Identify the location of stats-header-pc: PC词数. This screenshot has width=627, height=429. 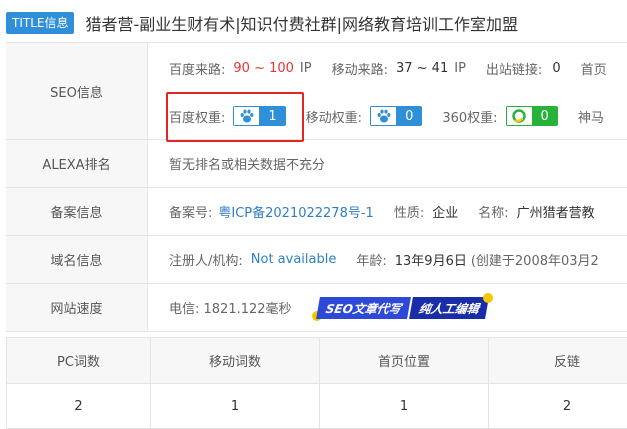
(79, 361).